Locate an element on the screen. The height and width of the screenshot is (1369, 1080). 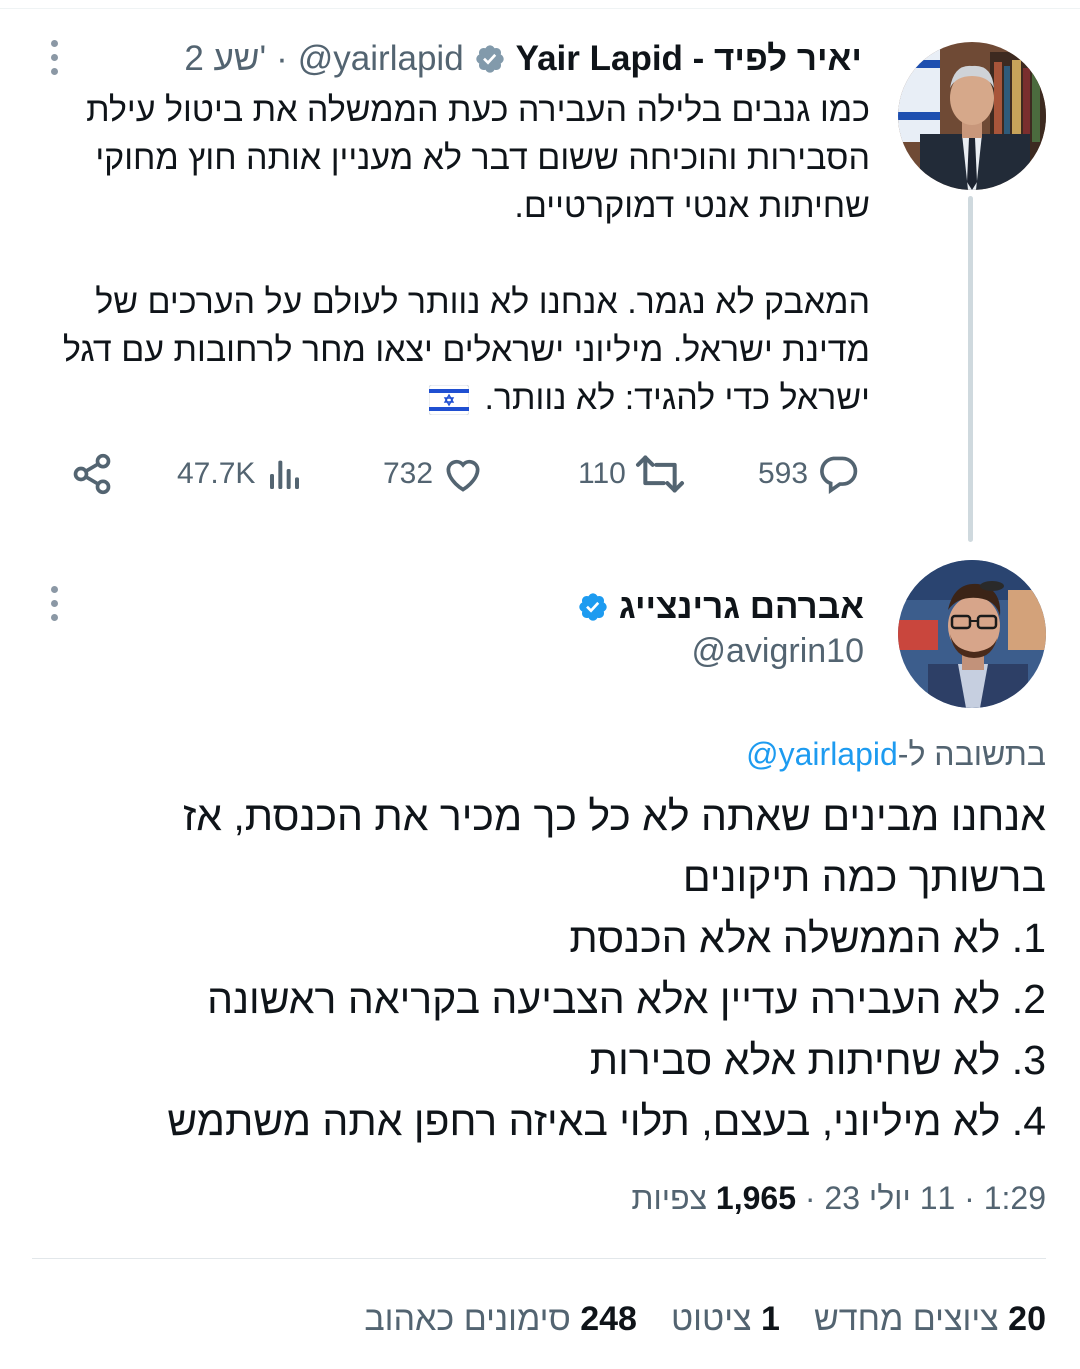
retweet-button: 110 is located at coordinates (632, 474).